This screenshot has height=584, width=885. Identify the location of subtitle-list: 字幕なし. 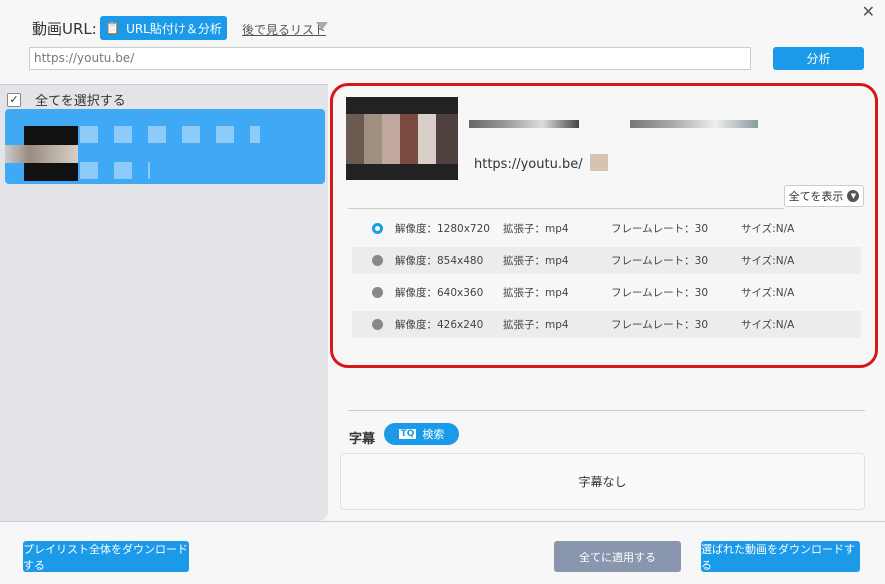
(602, 481).